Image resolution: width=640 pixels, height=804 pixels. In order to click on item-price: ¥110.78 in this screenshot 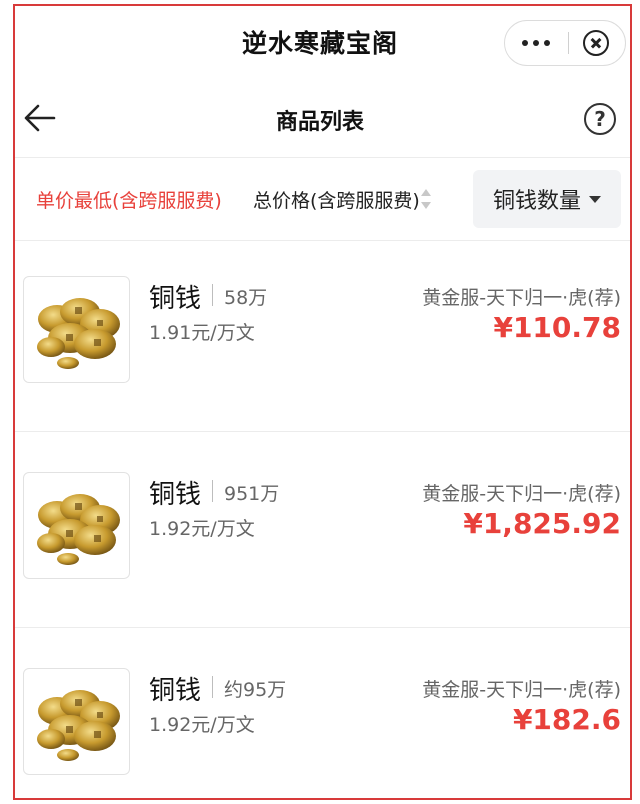, I will do `click(557, 327)`.